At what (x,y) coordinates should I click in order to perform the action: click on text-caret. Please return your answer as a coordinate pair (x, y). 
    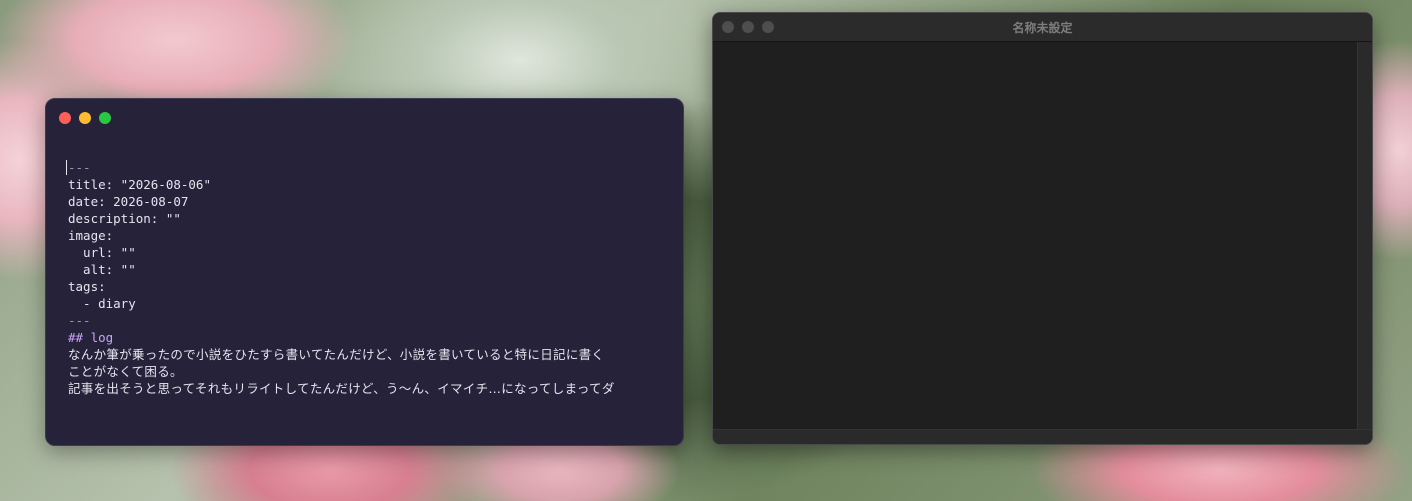
    Looking at the image, I should click on (66, 167).